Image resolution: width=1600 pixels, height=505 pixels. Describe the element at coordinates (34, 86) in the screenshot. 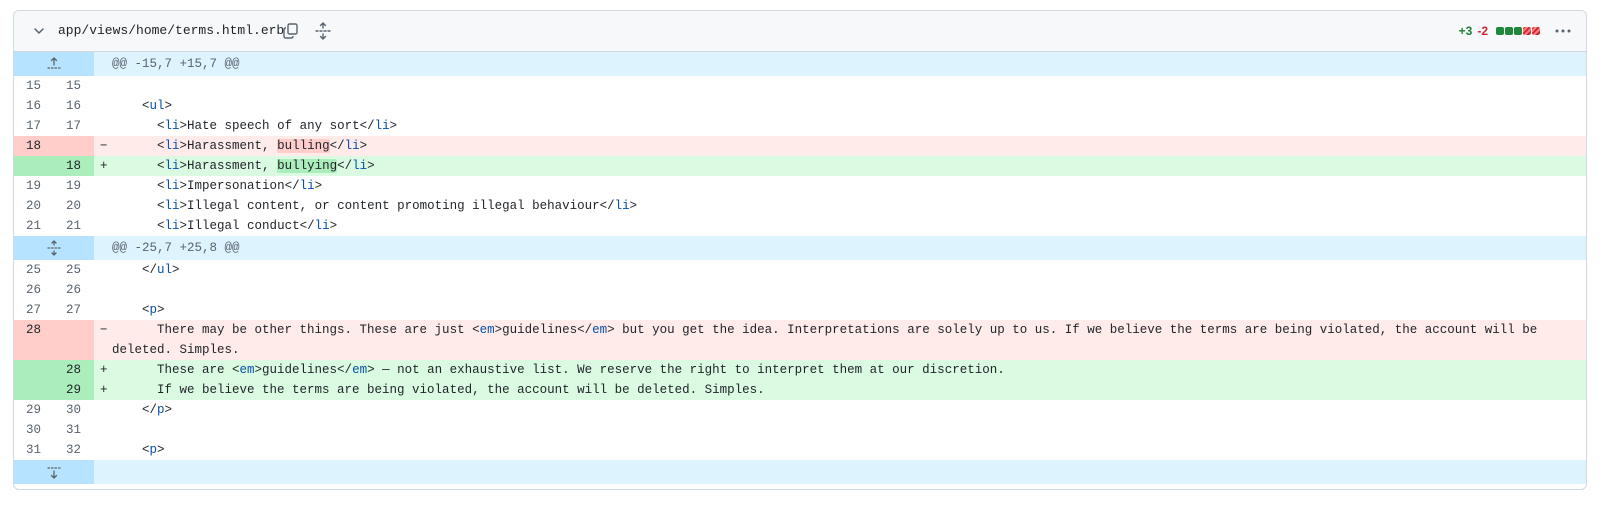

I see `old-line-number: 15` at that location.